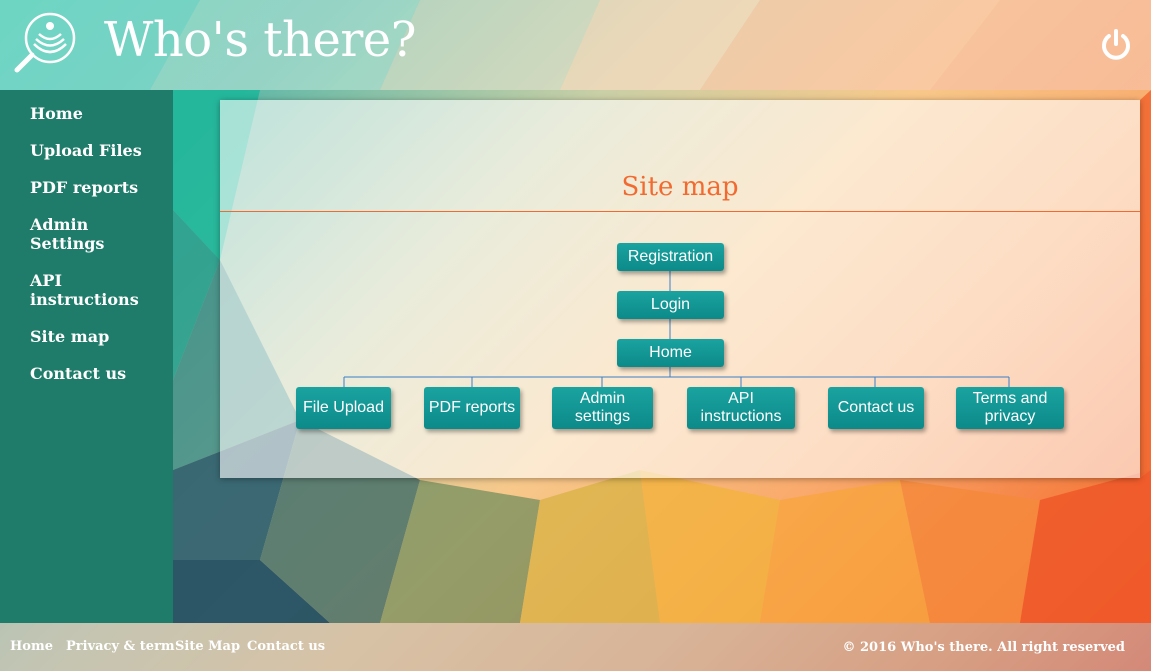 This screenshot has height=671, width=1151. I want to click on sidebar-item-site-map: Site map, so click(86, 336).